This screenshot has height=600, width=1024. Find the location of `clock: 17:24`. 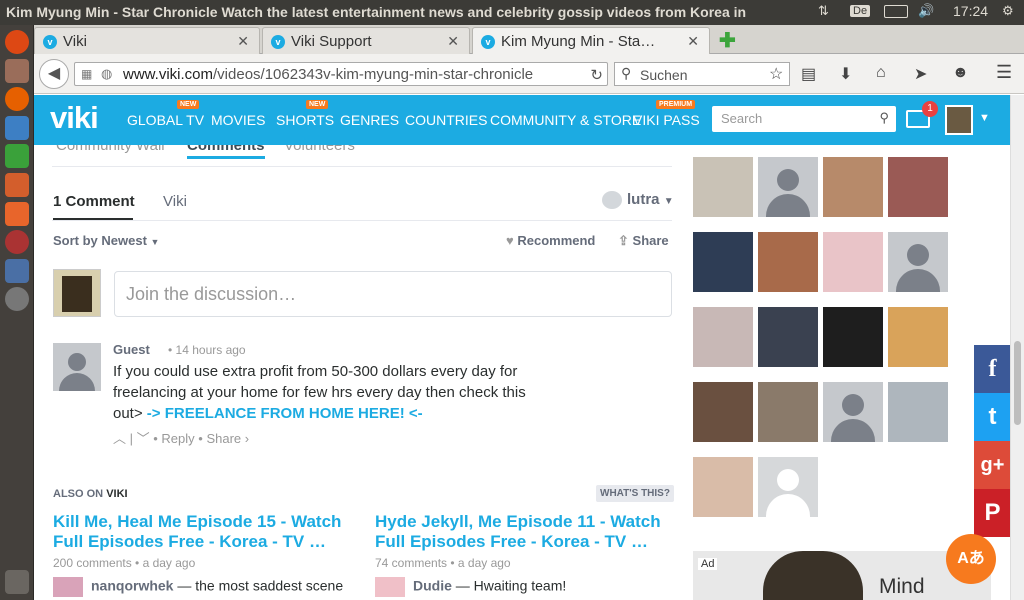

clock: 17:24 is located at coordinates (970, 11).